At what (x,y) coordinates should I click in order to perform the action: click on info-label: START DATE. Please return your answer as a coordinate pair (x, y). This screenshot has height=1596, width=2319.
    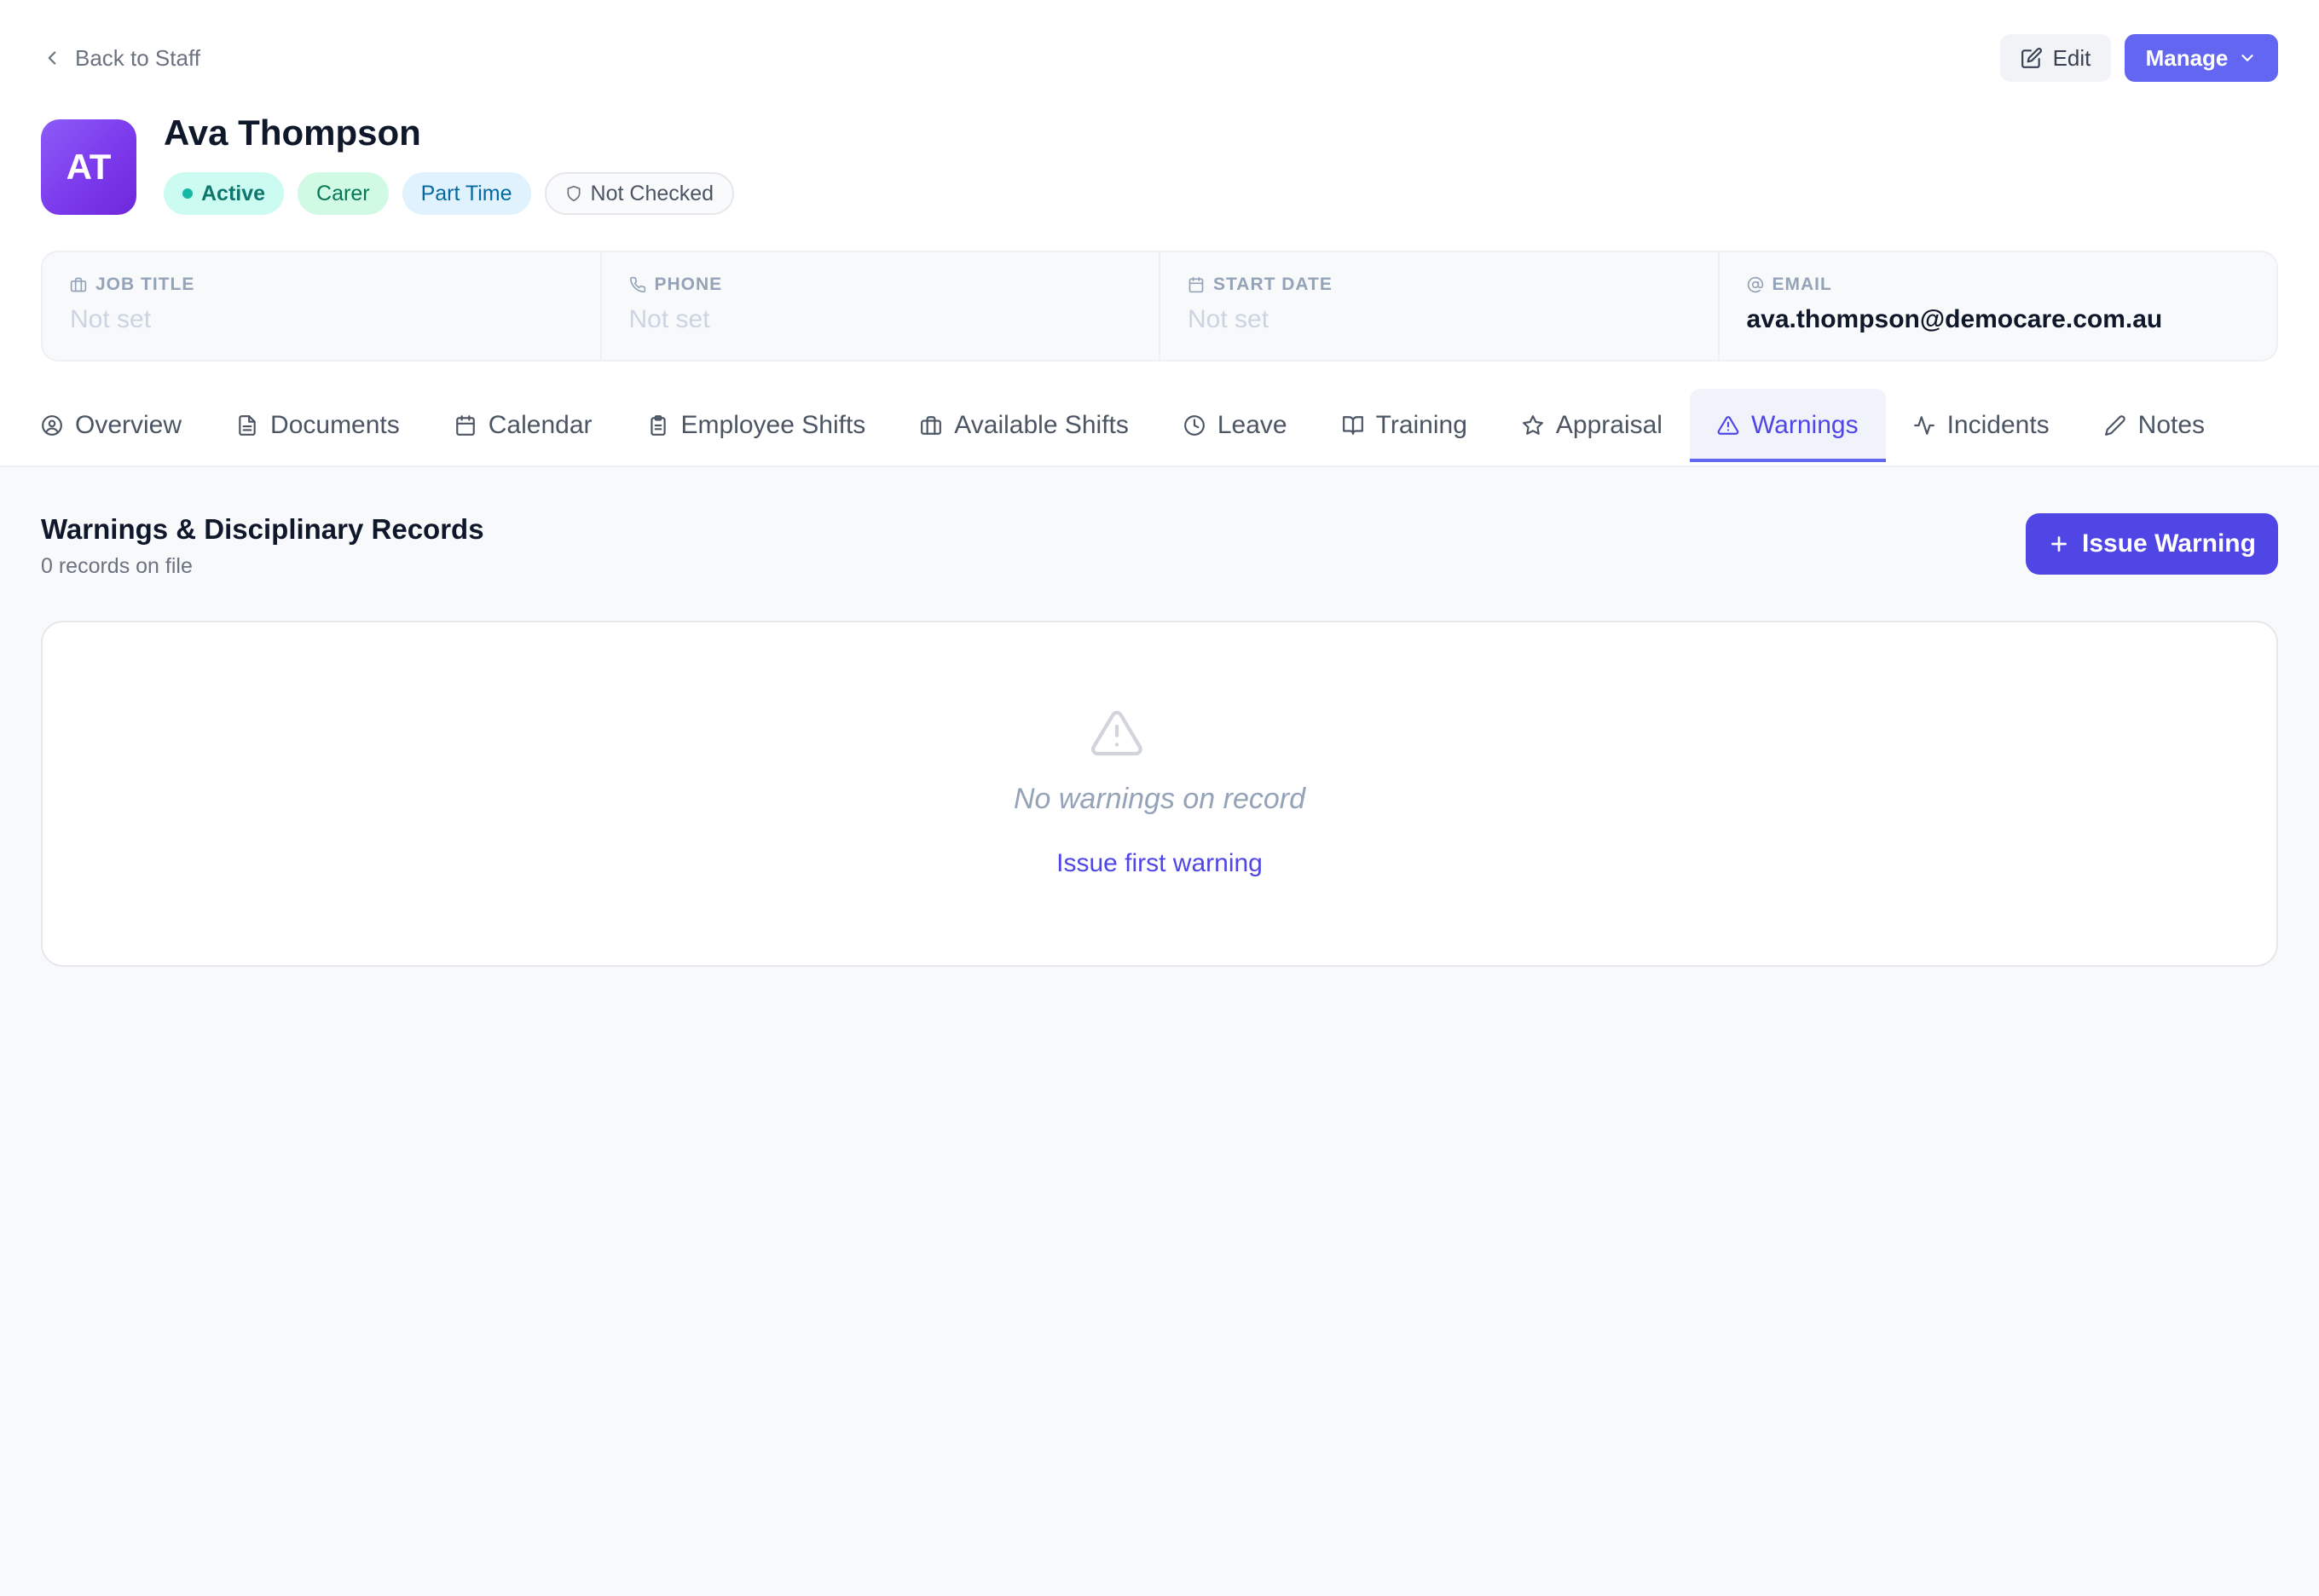
    Looking at the image, I should click on (1273, 284).